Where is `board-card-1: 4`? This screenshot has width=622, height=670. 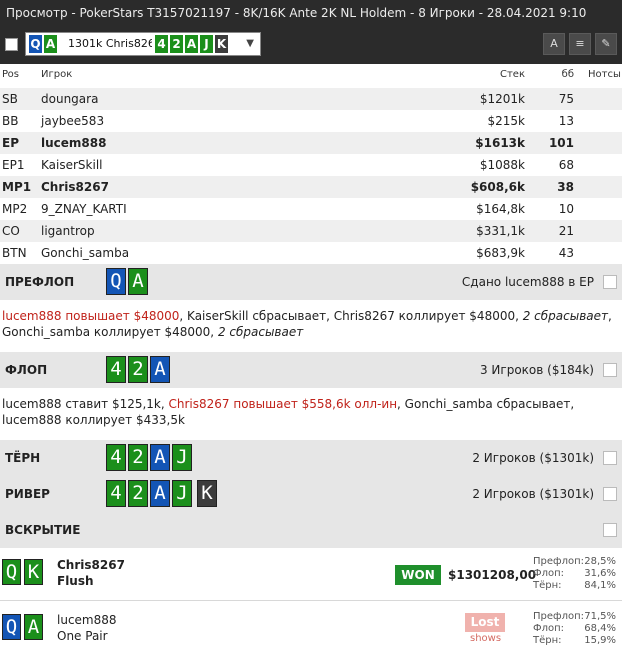
board-card-1: 4 is located at coordinates (161, 44).